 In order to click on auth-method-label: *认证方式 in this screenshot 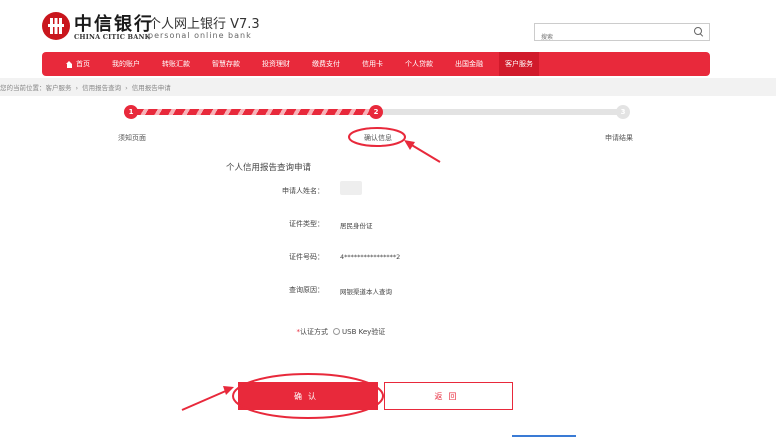, I will do `click(288, 332)`.